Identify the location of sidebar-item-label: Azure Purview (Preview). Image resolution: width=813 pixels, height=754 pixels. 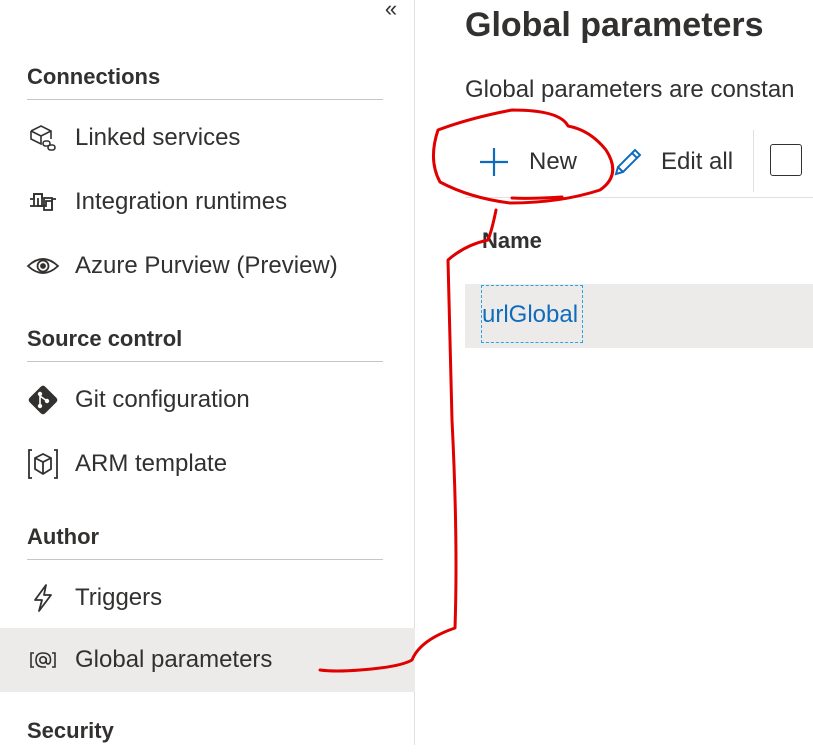
(206, 265).